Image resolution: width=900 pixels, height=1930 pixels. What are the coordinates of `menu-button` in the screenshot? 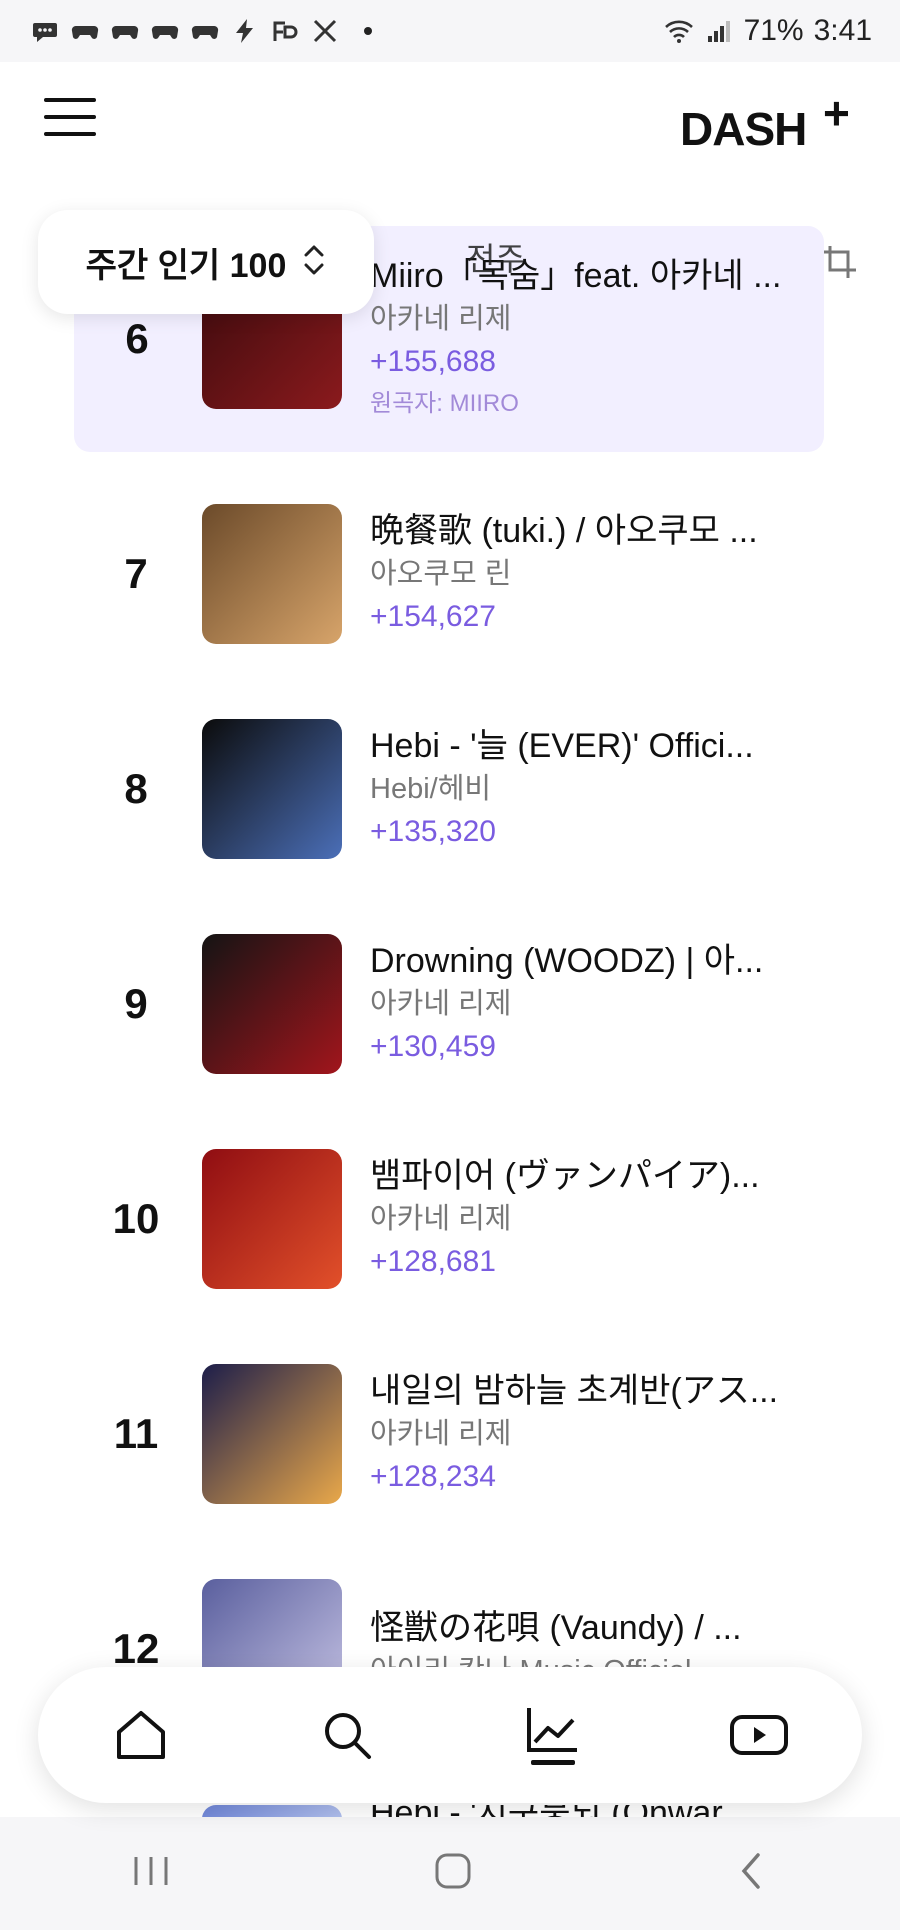 It's located at (70, 121).